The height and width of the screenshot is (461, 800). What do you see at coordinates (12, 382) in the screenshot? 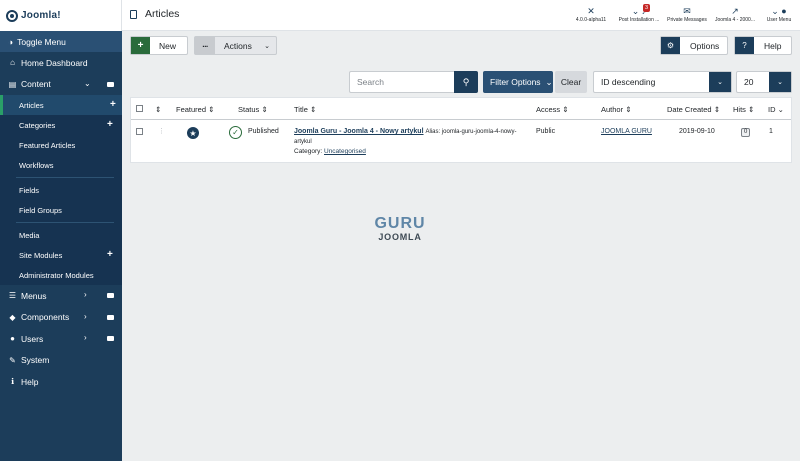
I see `info-icon: ℹ` at bounding box center [12, 382].